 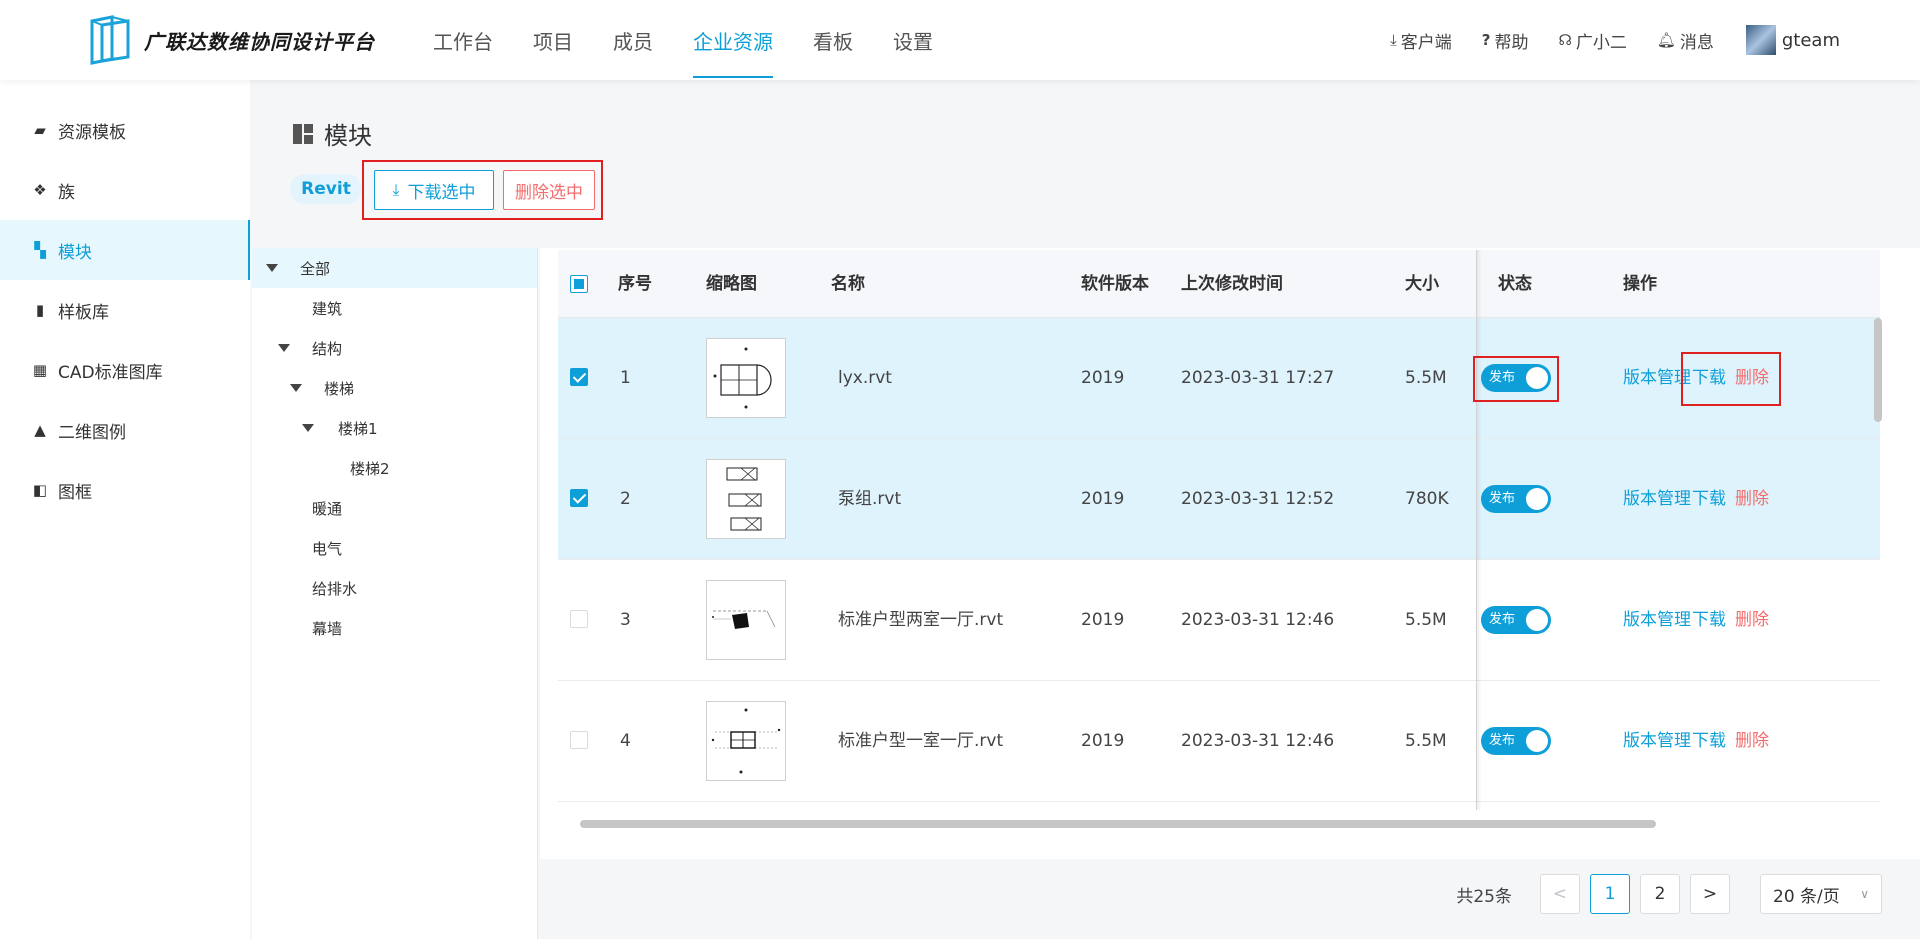 I want to click on tree-node-curtain-wall: 幕墙, so click(x=394, y=628).